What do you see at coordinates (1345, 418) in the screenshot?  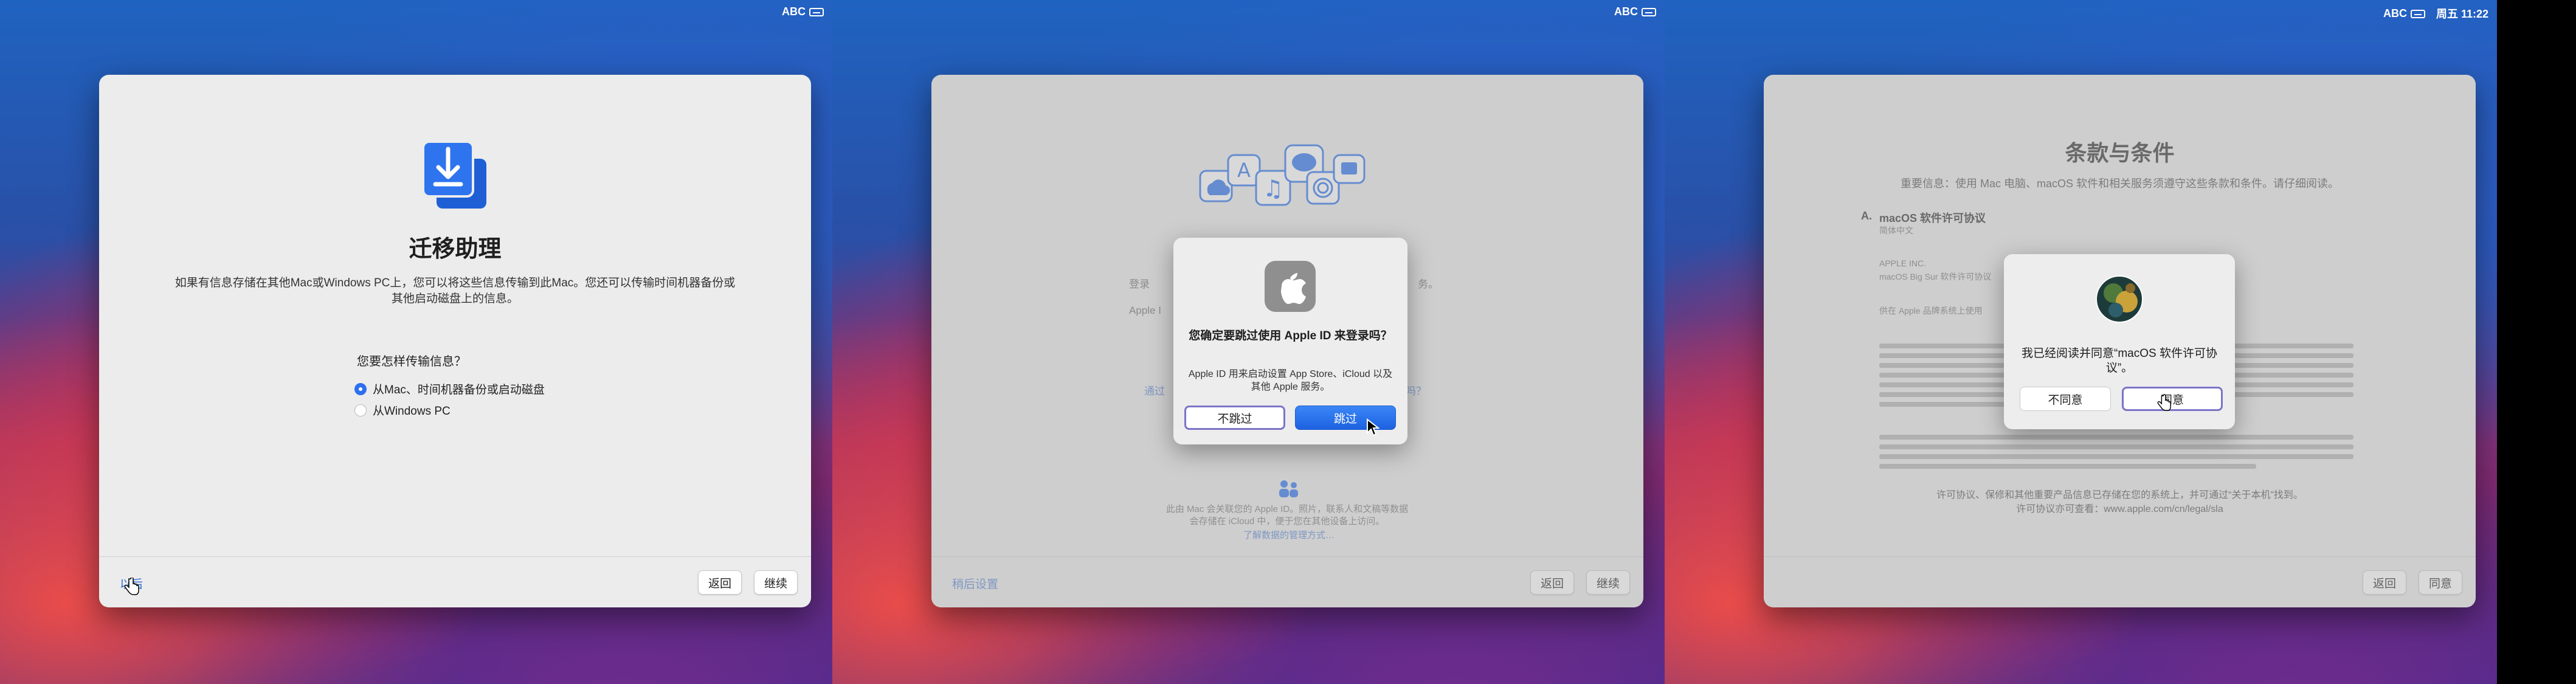 I see `skip-button: 跳过` at bounding box center [1345, 418].